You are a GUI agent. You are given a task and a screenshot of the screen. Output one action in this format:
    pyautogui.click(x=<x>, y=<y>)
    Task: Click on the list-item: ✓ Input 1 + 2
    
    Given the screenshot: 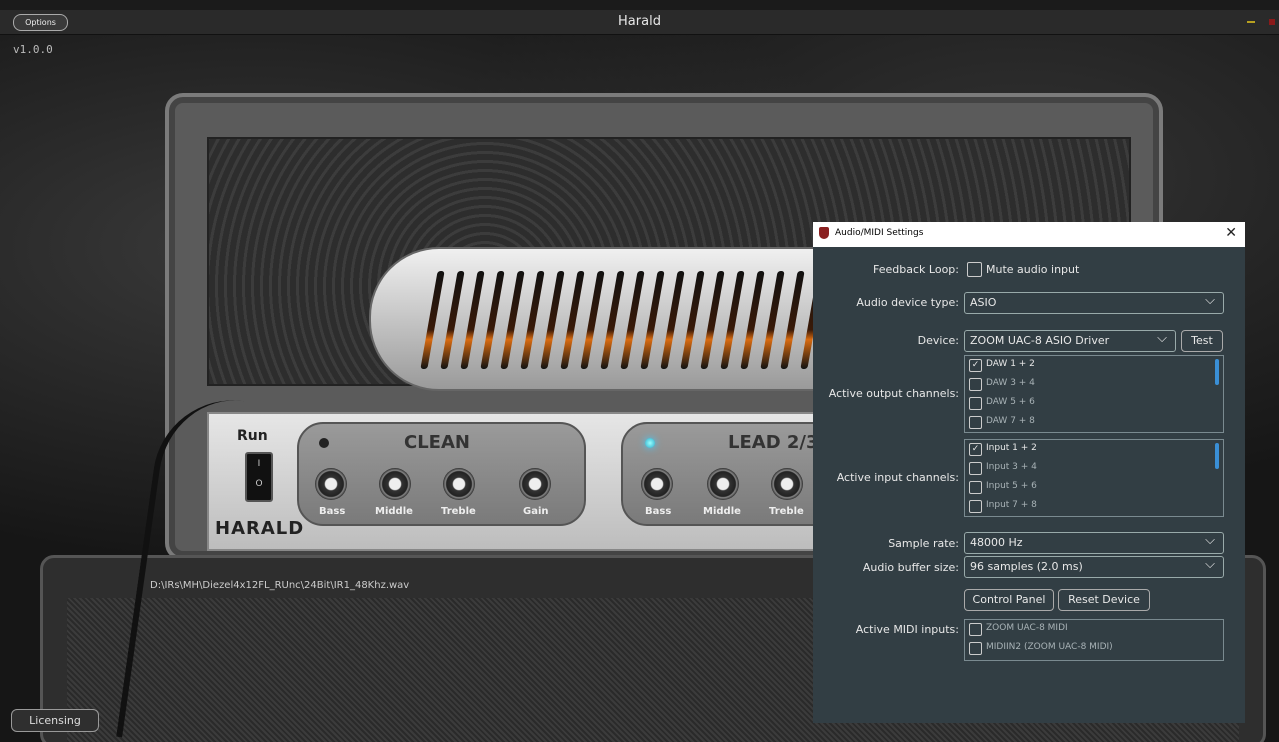 What is the action you would take?
    pyautogui.click(x=1094, y=449)
    